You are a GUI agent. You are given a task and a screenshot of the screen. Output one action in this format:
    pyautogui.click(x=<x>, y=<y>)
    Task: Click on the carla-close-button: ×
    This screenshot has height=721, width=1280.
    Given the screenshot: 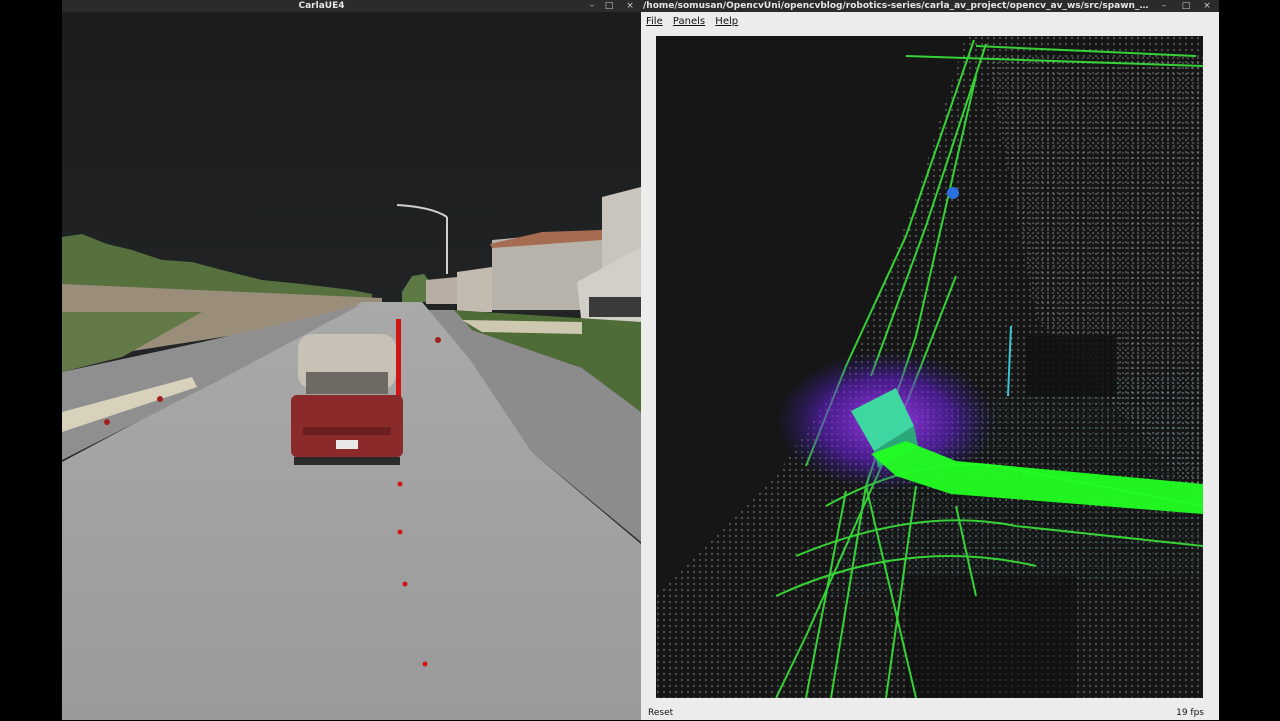 What is the action you would take?
    pyautogui.click(x=630, y=6)
    